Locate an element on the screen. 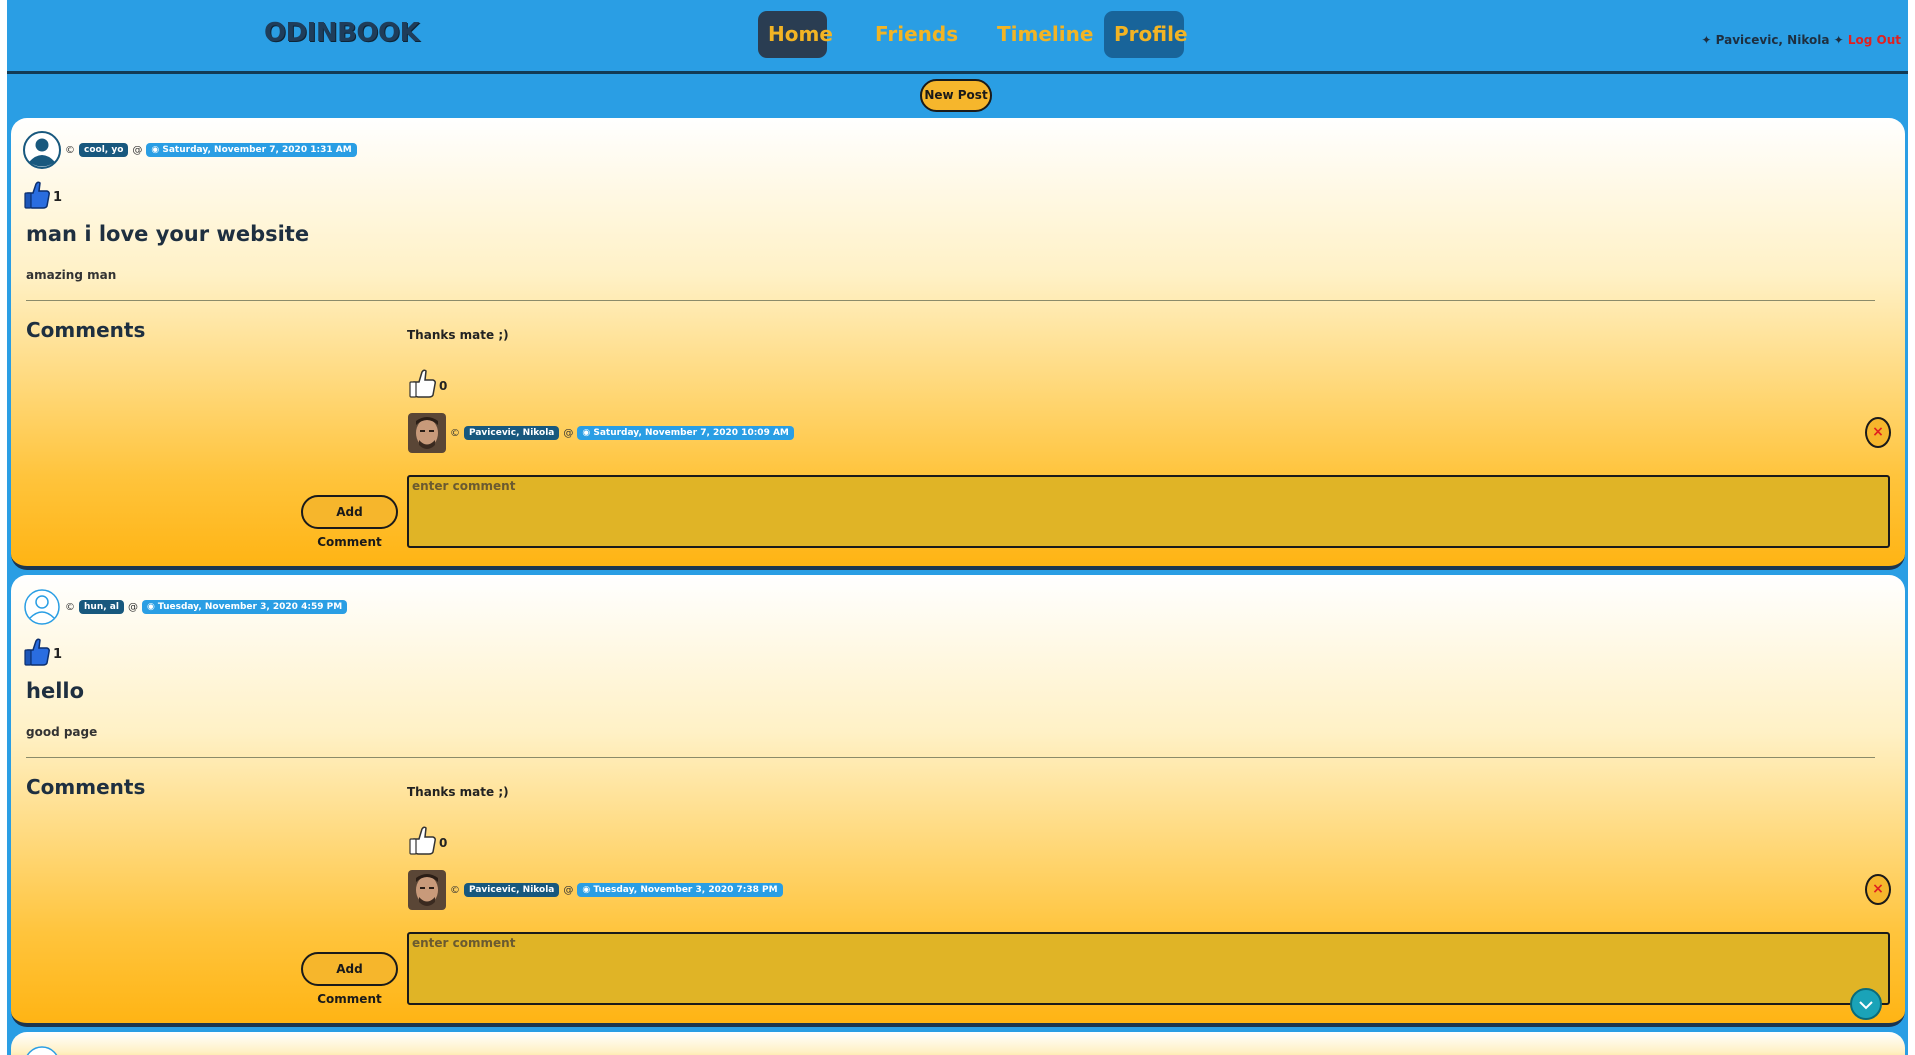 Image resolution: width=1915 pixels, height=1055 pixels. post-date: ◉ Tuesday, November 3, 2020 4:59 PM is located at coordinates (244, 607).